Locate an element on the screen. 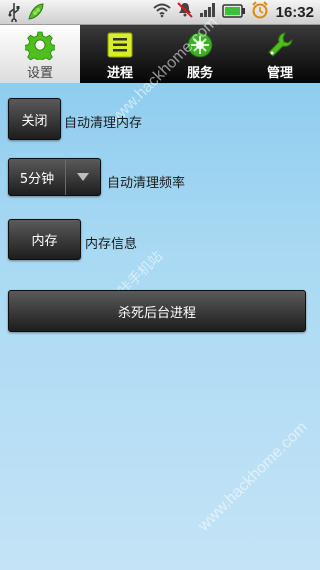  frequency-spinner: 5分钟 is located at coordinates (54, 177).